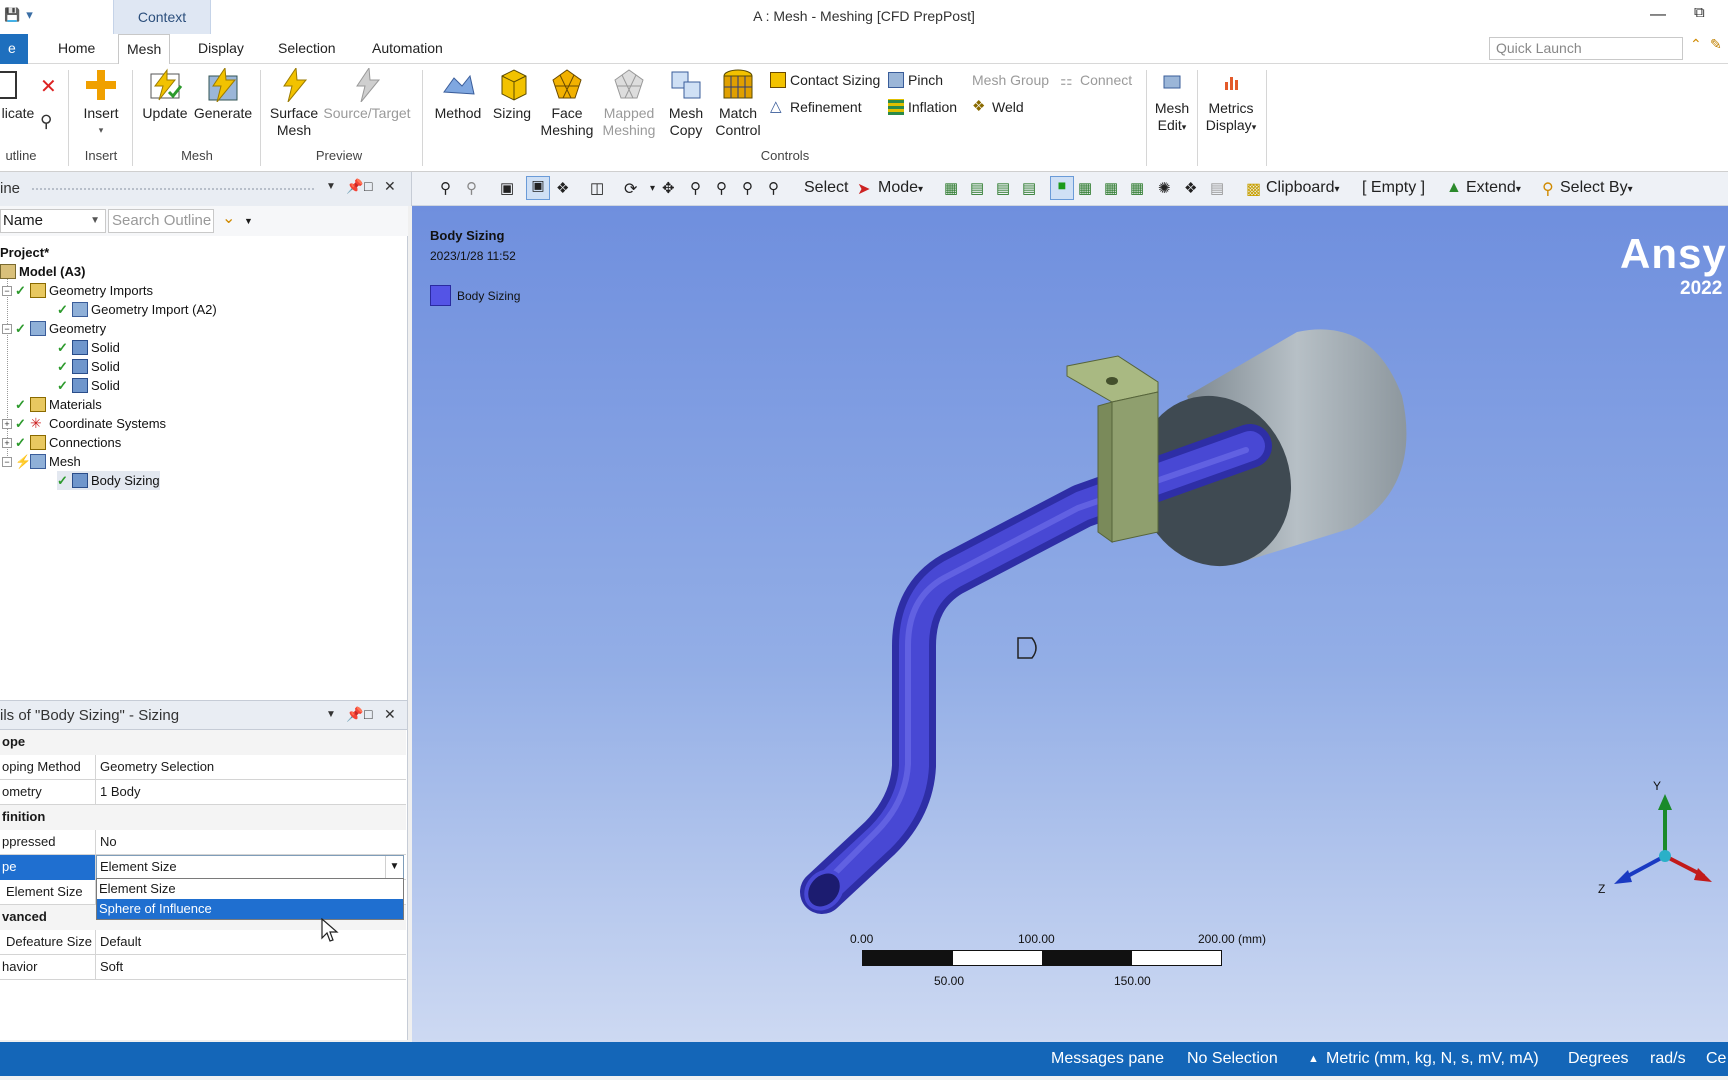 The height and width of the screenshot is (1080, 1728). What do you see at coordinates (407, 49) in the screenshot?
I see `tab-automation: Automation` at bounding box center [407, 49].